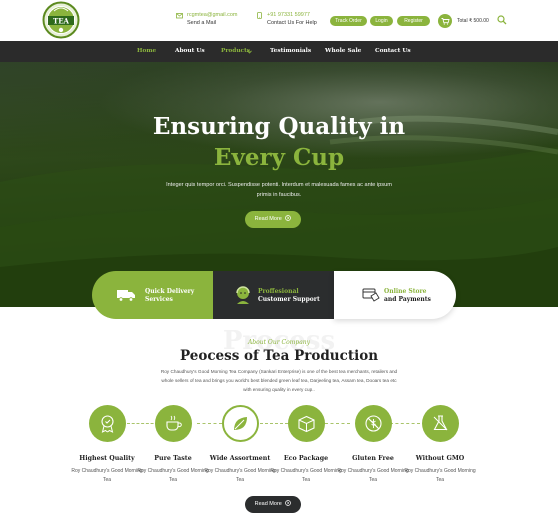 The height and width of the screenshot is (525, 558). Describe the element at coordinates (207, 15) in the screenshot. I see `email-address: rcgmtea@gmail.com` at that location.